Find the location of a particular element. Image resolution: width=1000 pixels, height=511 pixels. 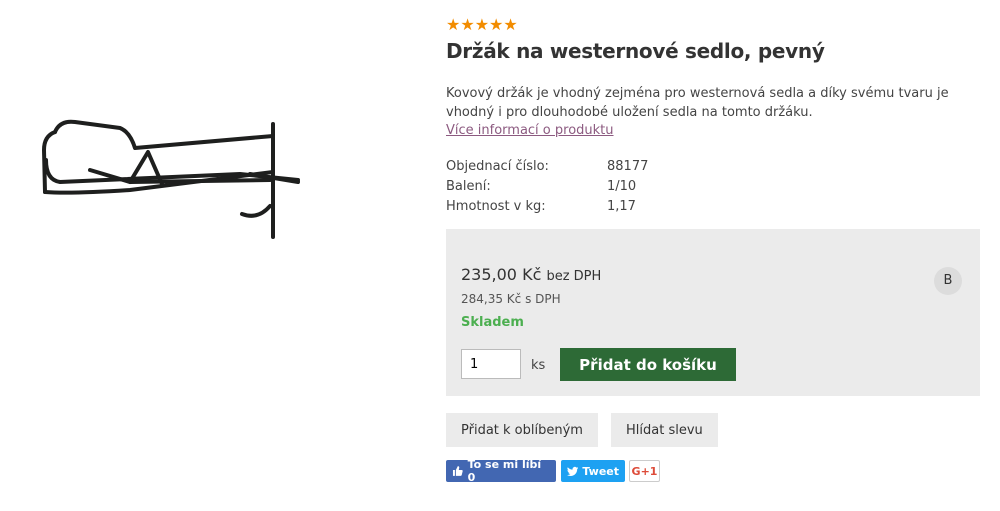

more-info-link: Více informací o produktu is located at coordinates (530, 130).